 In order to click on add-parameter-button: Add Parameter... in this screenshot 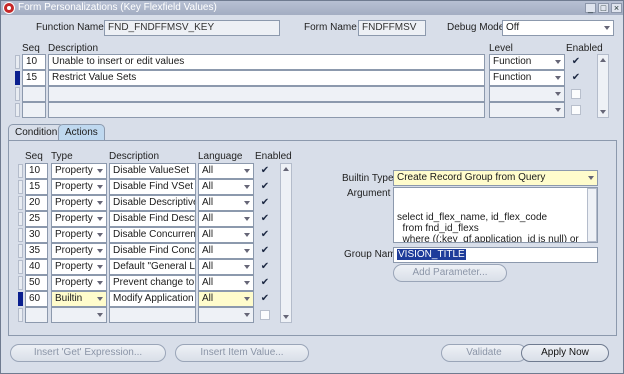, I will do `click(450, 273)`.